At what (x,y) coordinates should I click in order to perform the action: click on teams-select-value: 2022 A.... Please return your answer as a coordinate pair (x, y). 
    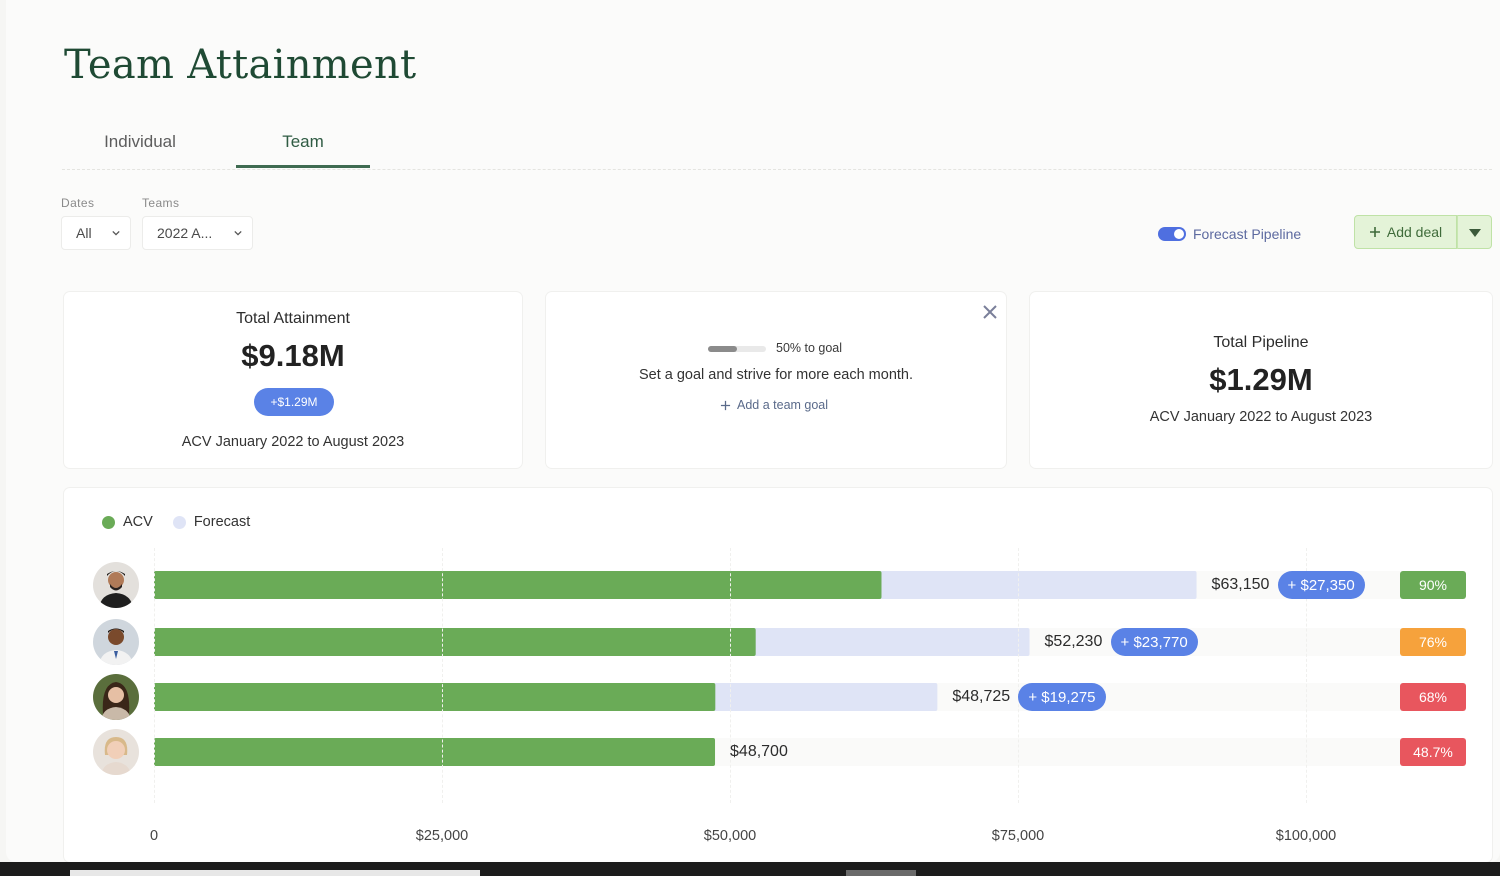
    Looking at the image, I should click on (185, 233).